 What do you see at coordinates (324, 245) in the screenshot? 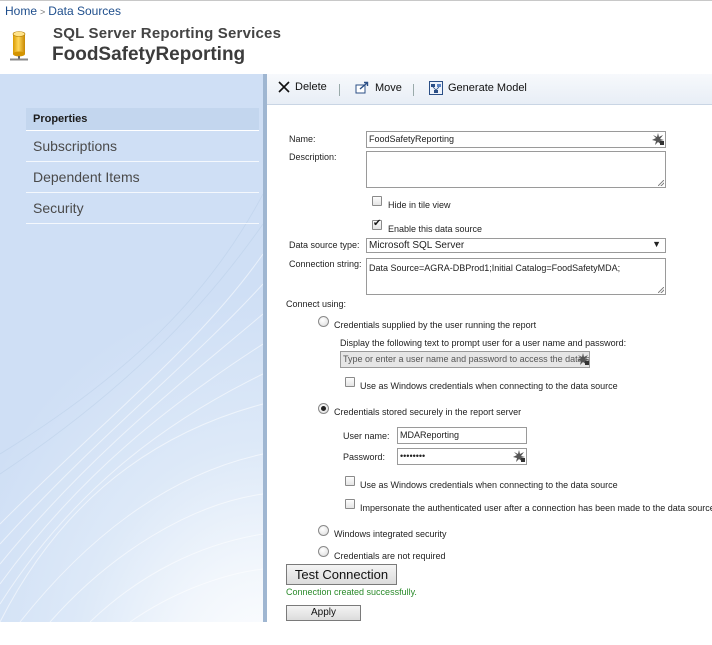
I see `data-source-type-label: Data source type:` at bounding box center [324, 245].